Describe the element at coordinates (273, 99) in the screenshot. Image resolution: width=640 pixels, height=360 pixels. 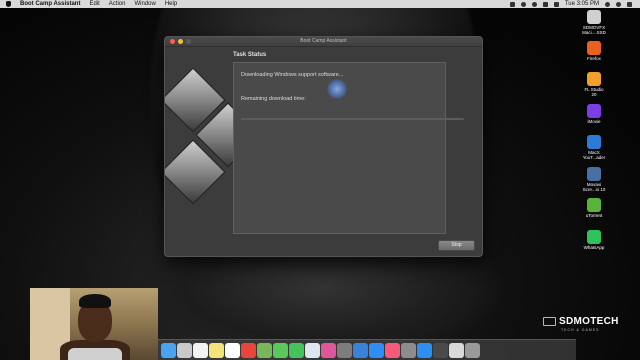
I see `remaining-time-label: Remaining download time:` at that location.